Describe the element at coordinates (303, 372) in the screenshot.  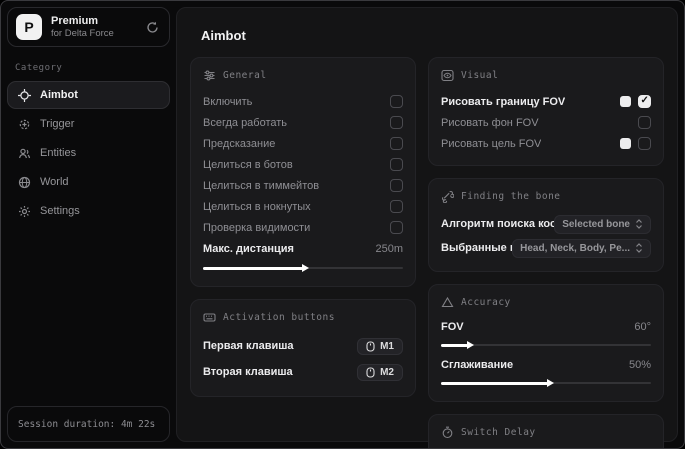
I see `keybind-row: Вторая клавиша M2` at that location.